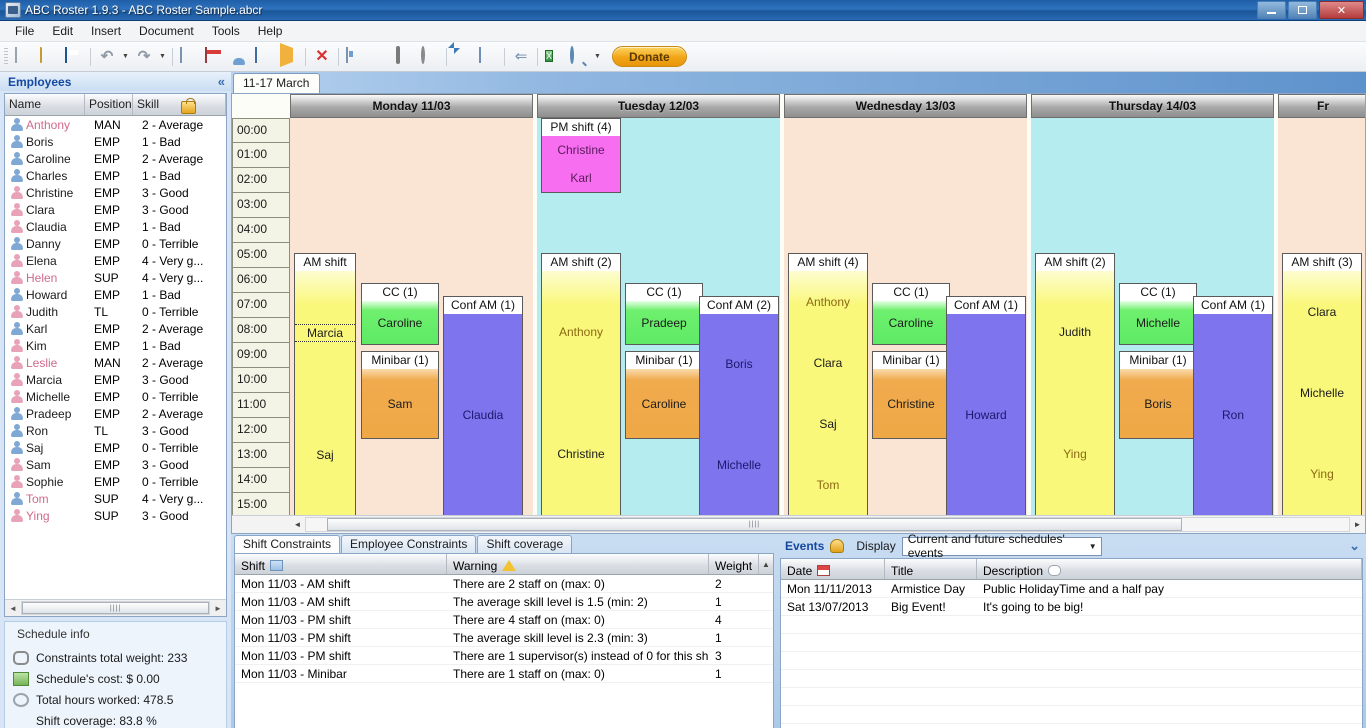 This screenshot has height=728, width=1366. Describe the element at coordinates (287, 544) in the screenshot. I see `constraints-tab: Shift Constraints` at that location.